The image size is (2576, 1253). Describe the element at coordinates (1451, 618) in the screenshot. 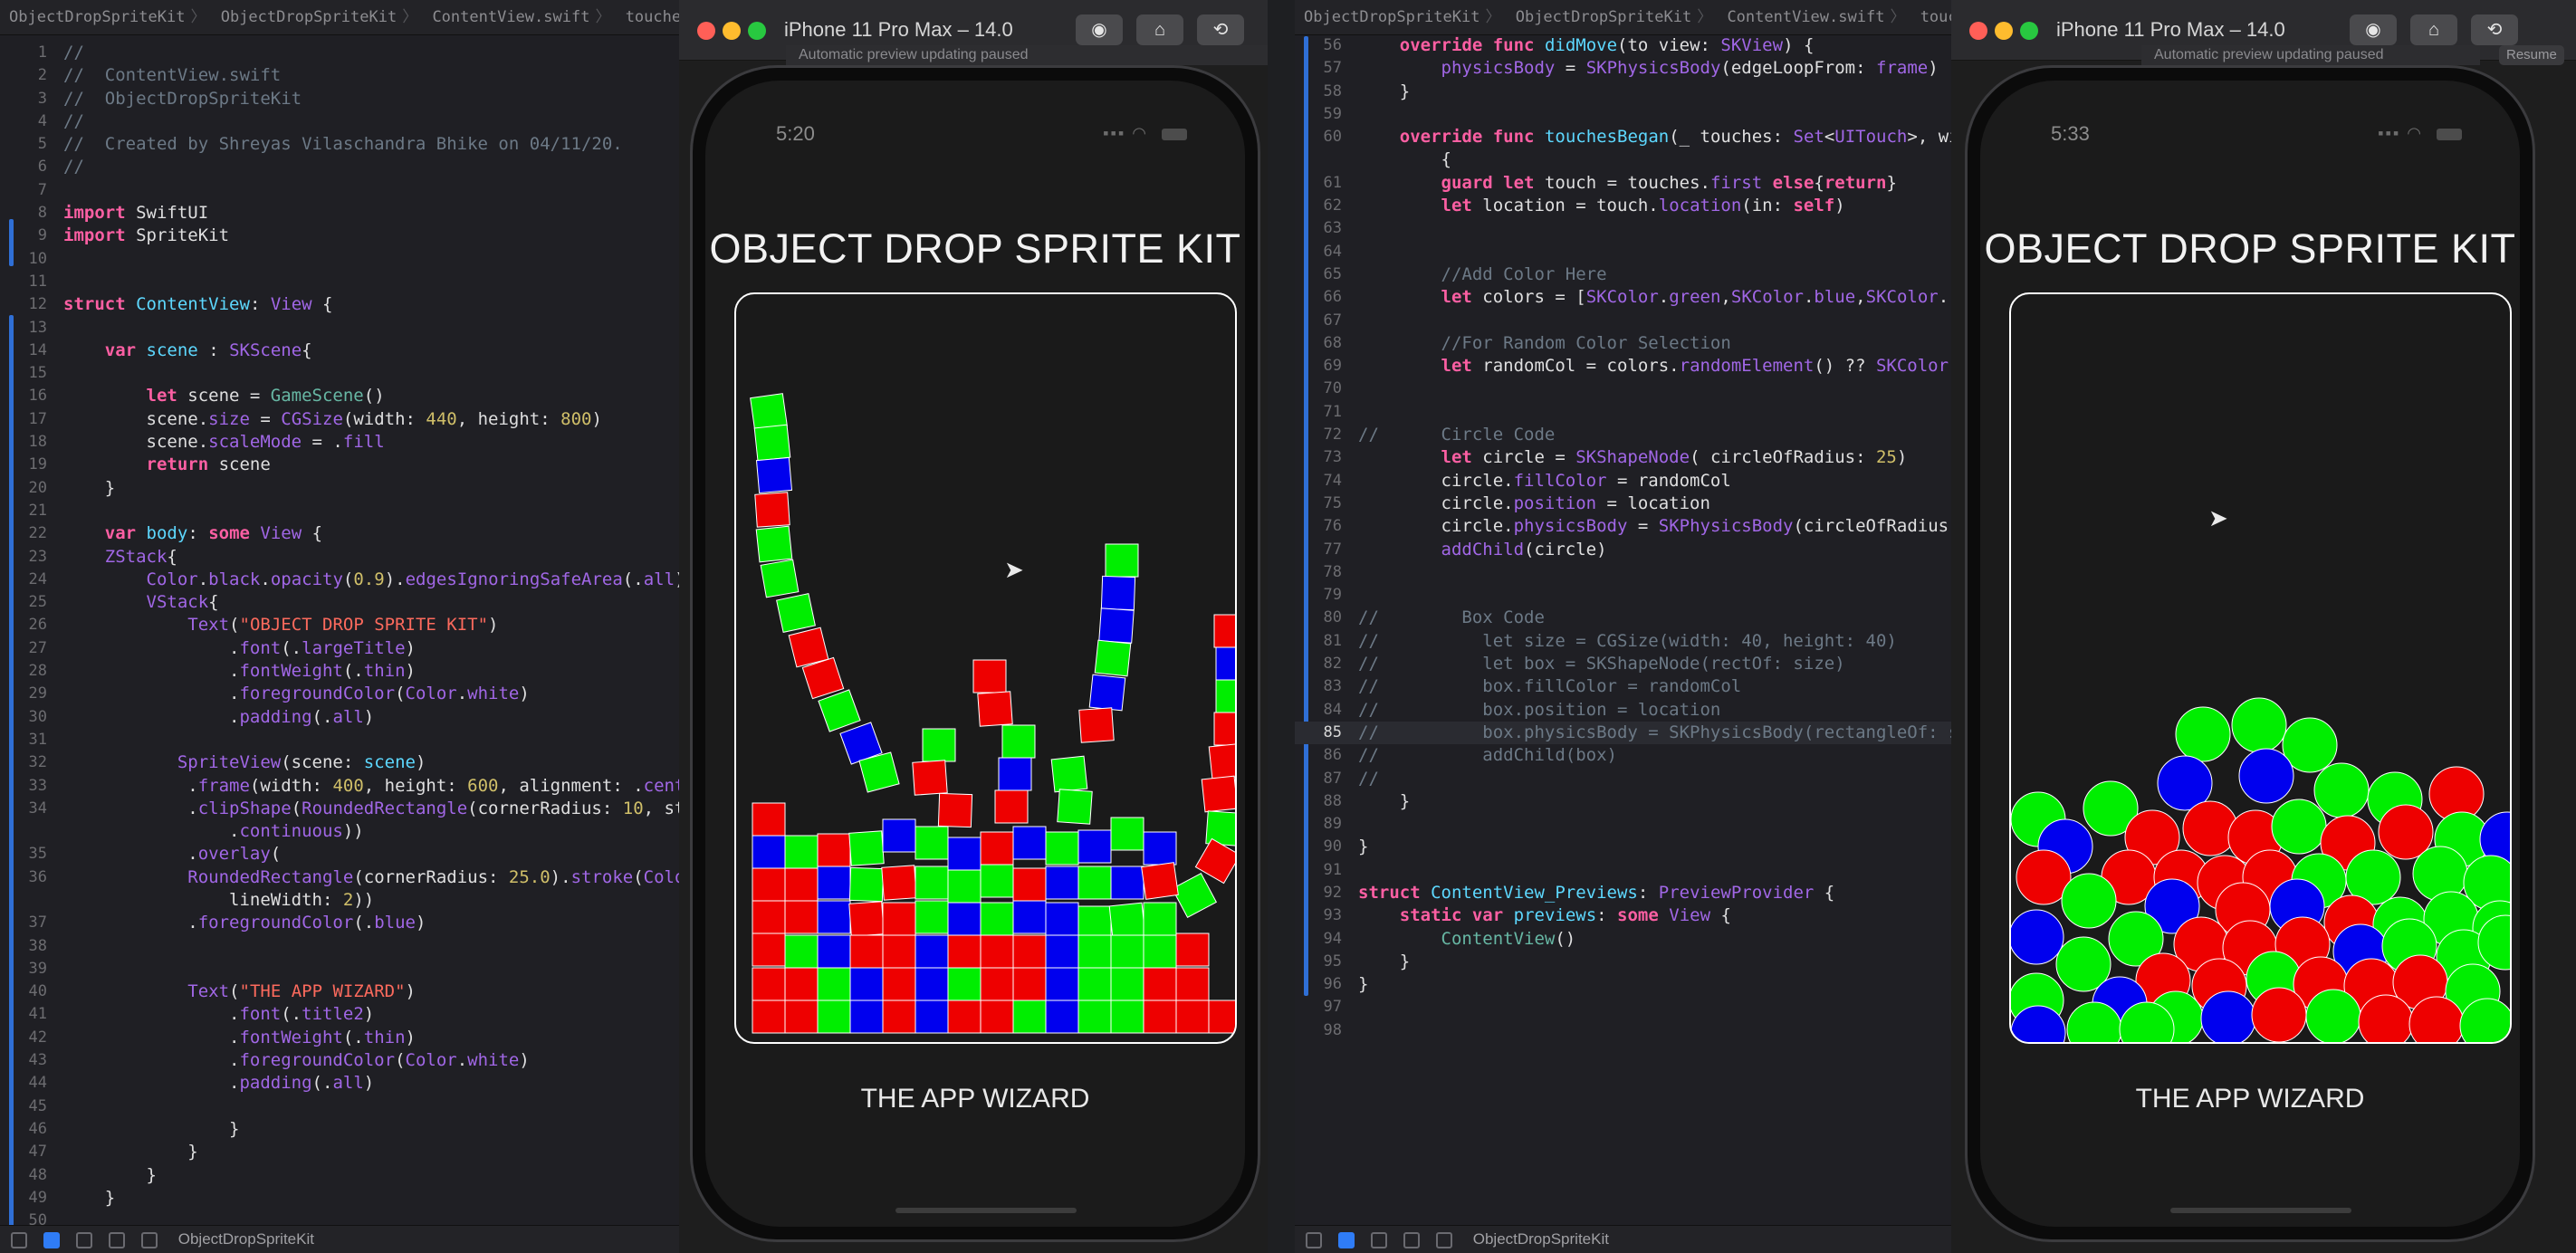

I see `code-text: // Box Code` at that location.